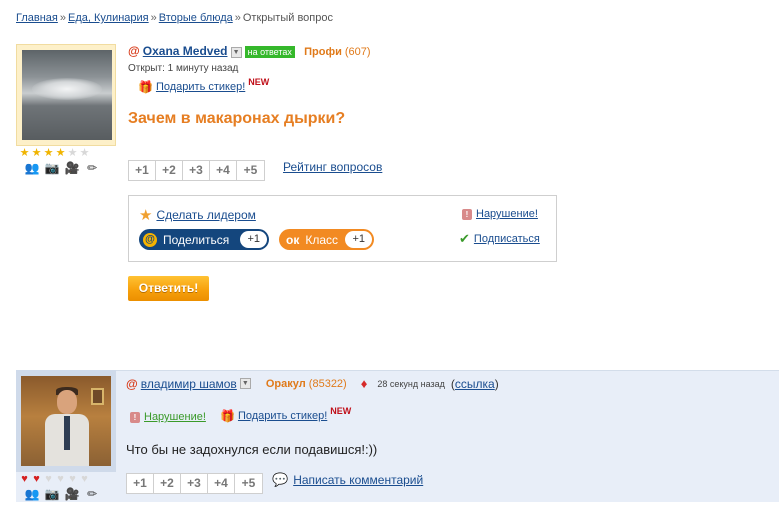 This screenshot has height=519, width=779. I want to click on diamond-icon: ♦, so click(364, 383).